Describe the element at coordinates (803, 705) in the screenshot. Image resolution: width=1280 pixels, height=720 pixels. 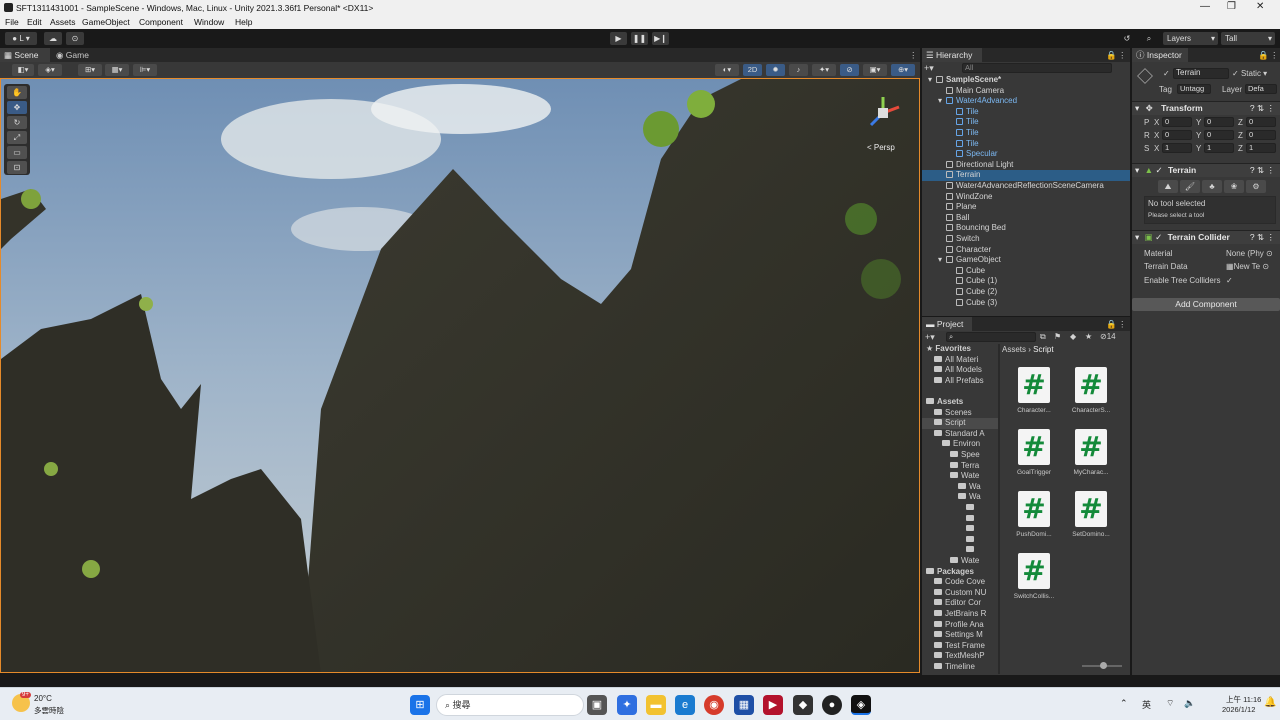
I see `unity-hub-icon: ◆` at that location.